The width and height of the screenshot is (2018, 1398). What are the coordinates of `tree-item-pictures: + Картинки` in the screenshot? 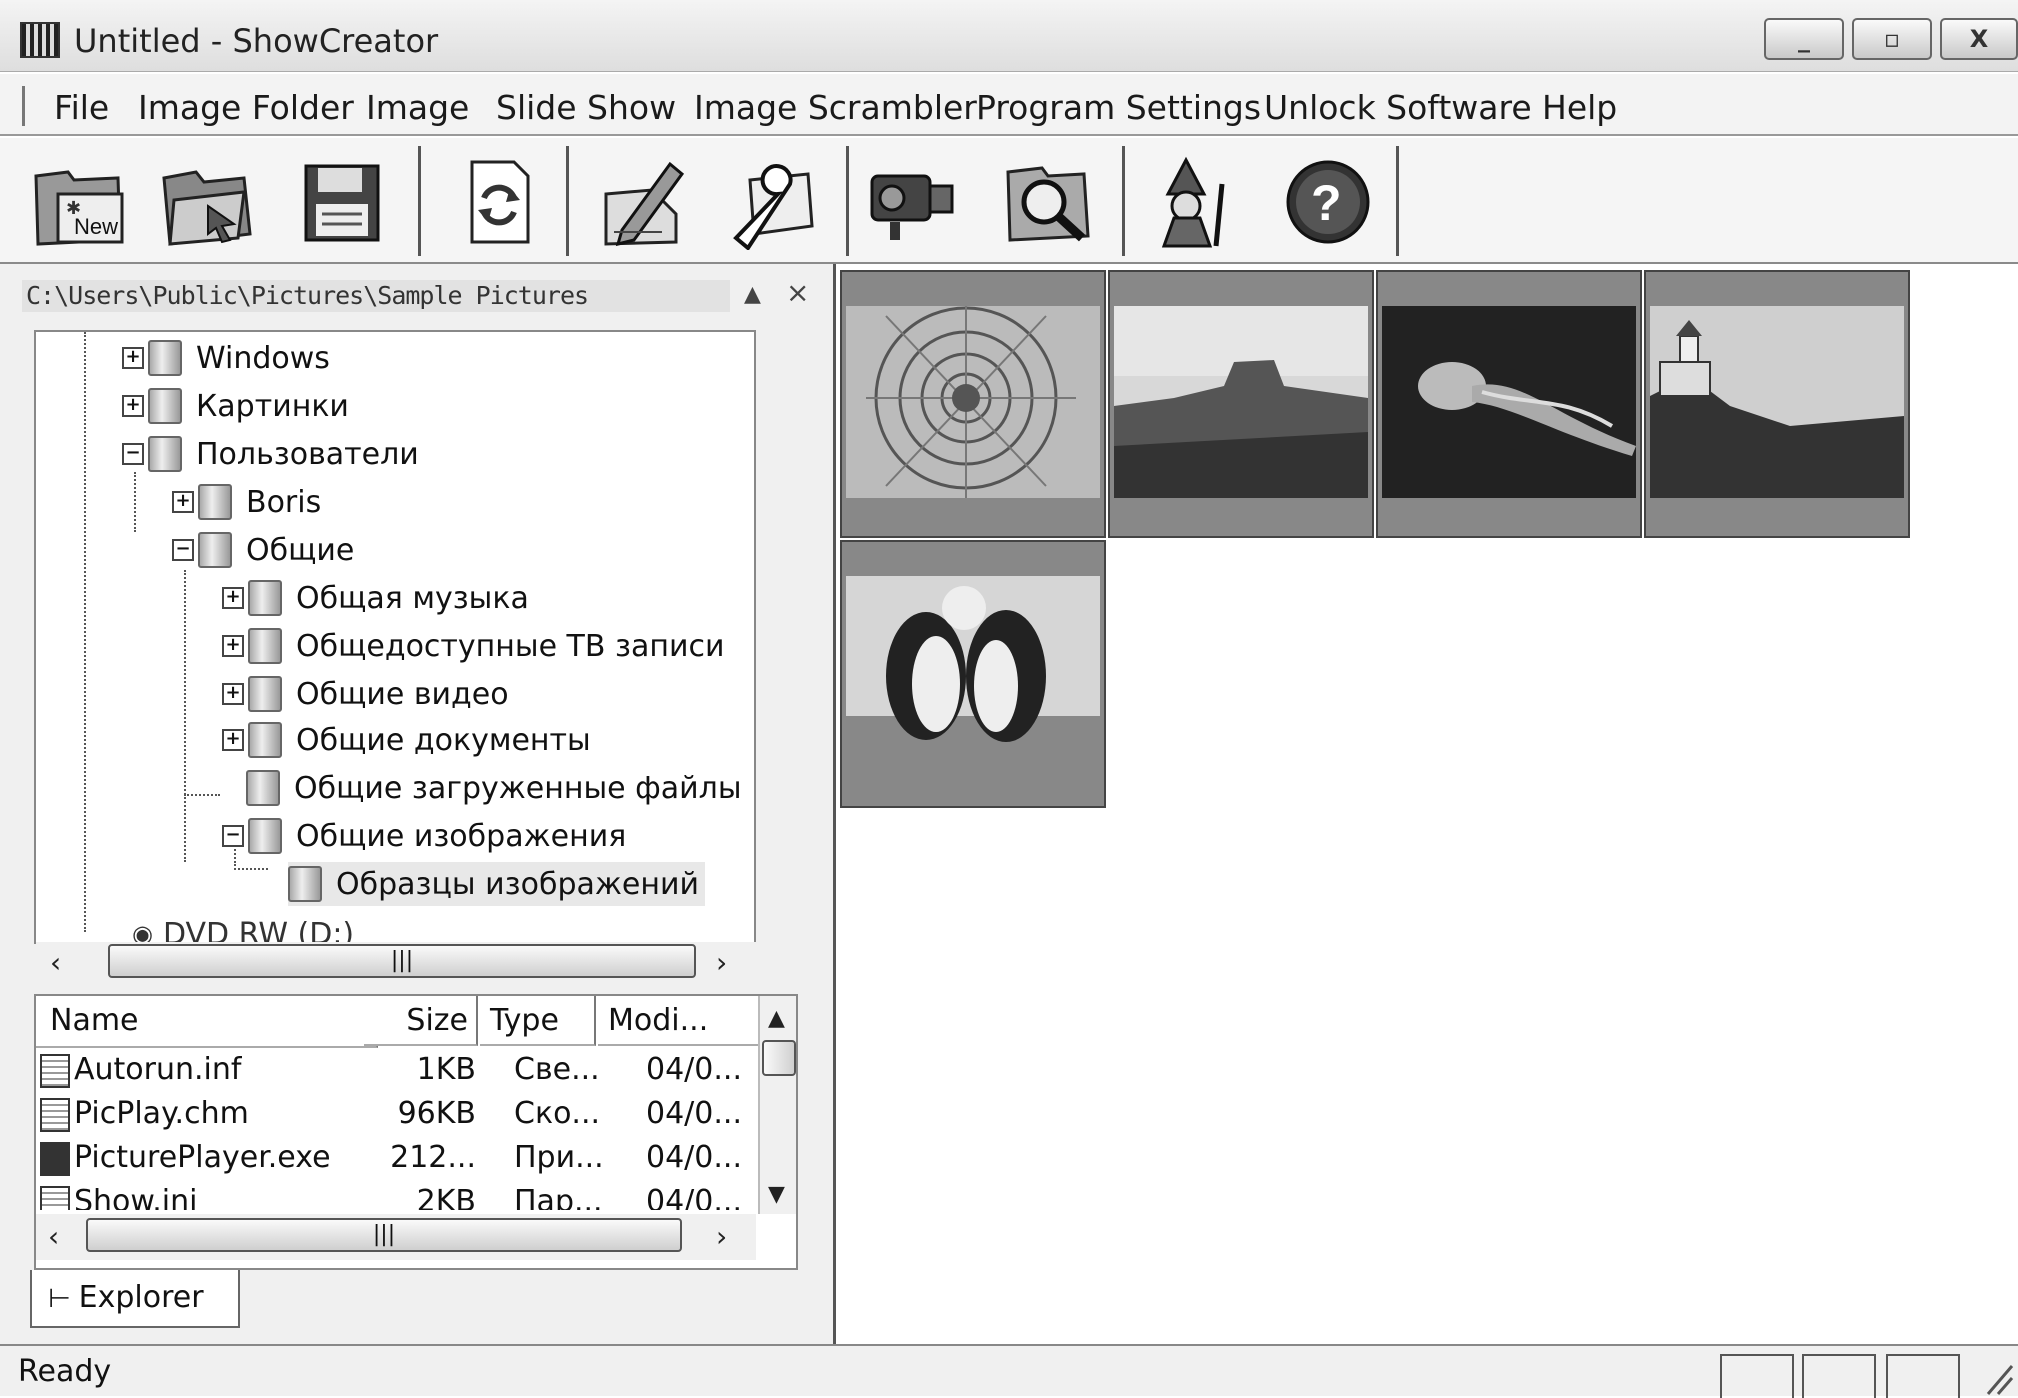 It's located at (235, 406).